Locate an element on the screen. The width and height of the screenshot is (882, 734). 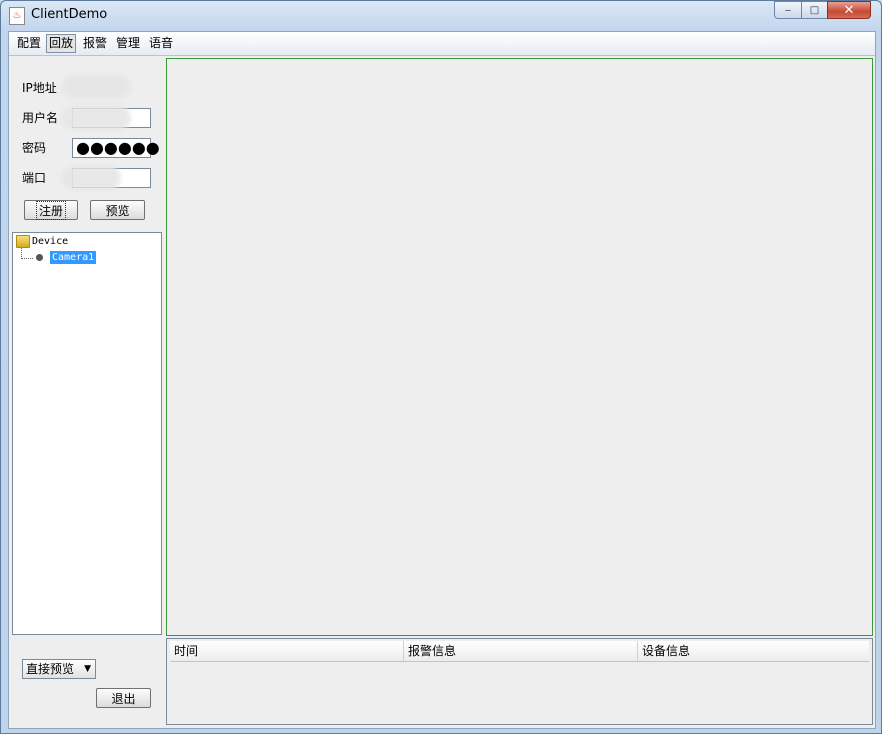
column-alarm-info: 报警信息 is located at coordinates (521, 651).